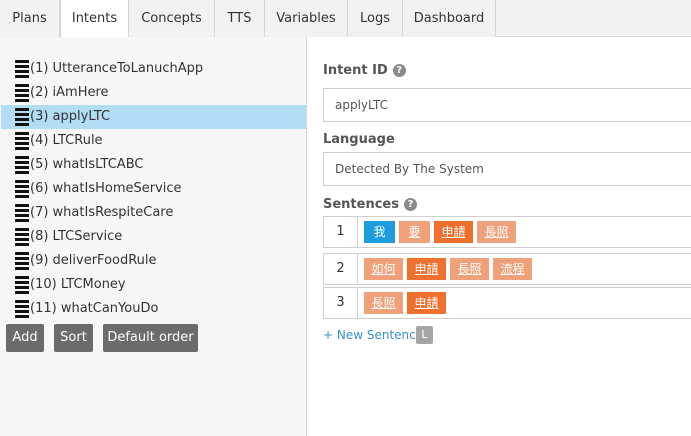 The width and height of the screenshot is (691, 436). Describe the element at coordinates (449, 18) in the screenshot. I see `tab-dashboard: Dashboard` at that location.